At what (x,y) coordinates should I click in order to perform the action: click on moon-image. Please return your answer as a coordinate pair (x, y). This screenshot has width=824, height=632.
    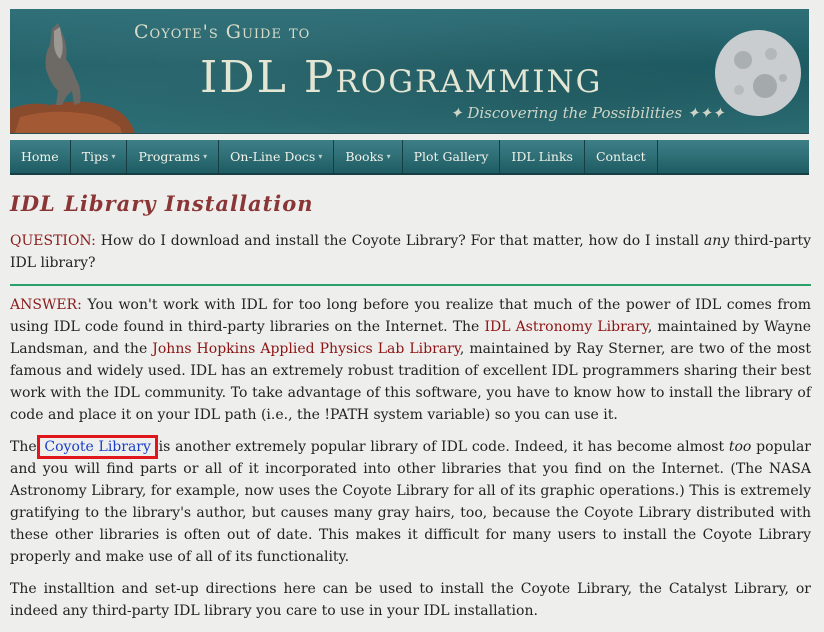
    Looking at the image, I should click on (758, 73).